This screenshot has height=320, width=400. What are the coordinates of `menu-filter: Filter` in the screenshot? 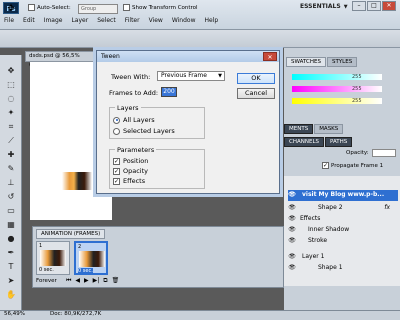 It's located at (132, 20).